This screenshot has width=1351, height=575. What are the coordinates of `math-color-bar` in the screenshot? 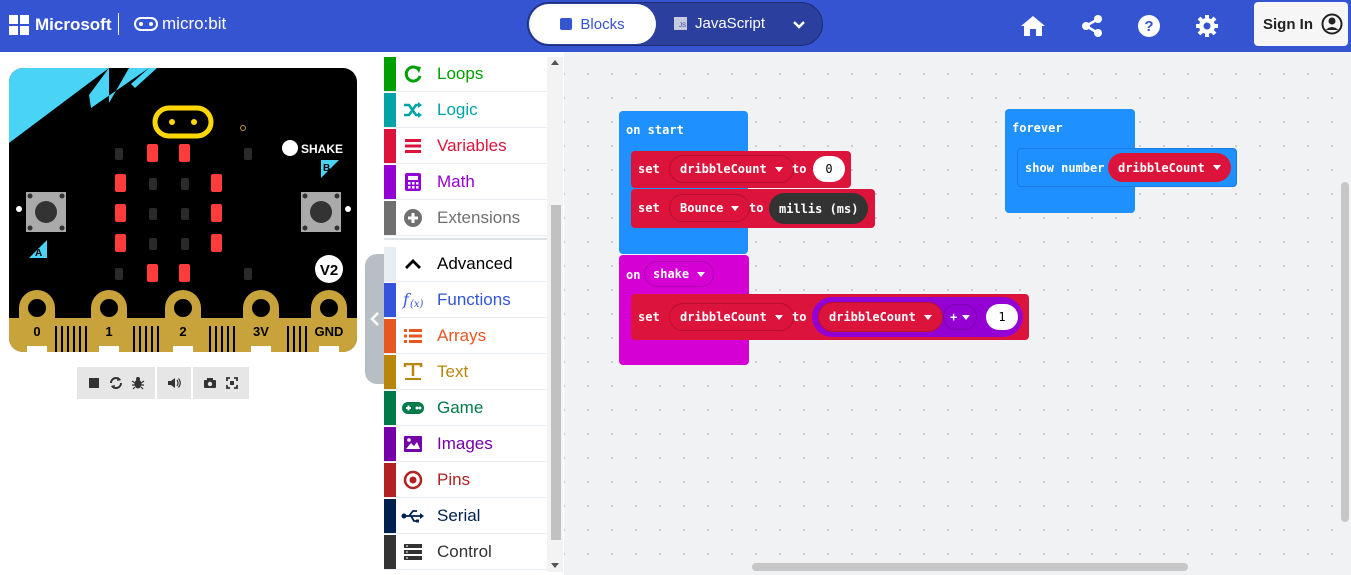 It's located at (390, 182).